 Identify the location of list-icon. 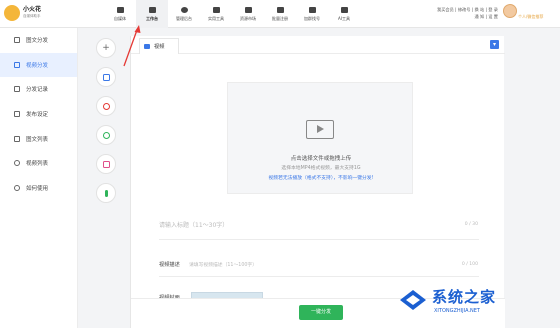
(17, 138).